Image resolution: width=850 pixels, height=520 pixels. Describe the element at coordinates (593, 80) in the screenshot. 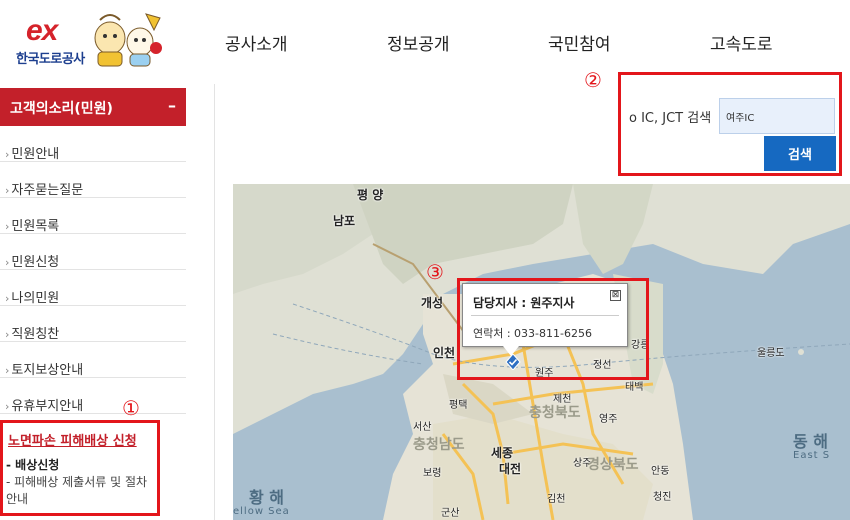

I see `annotation-number-2: ②` at that location.